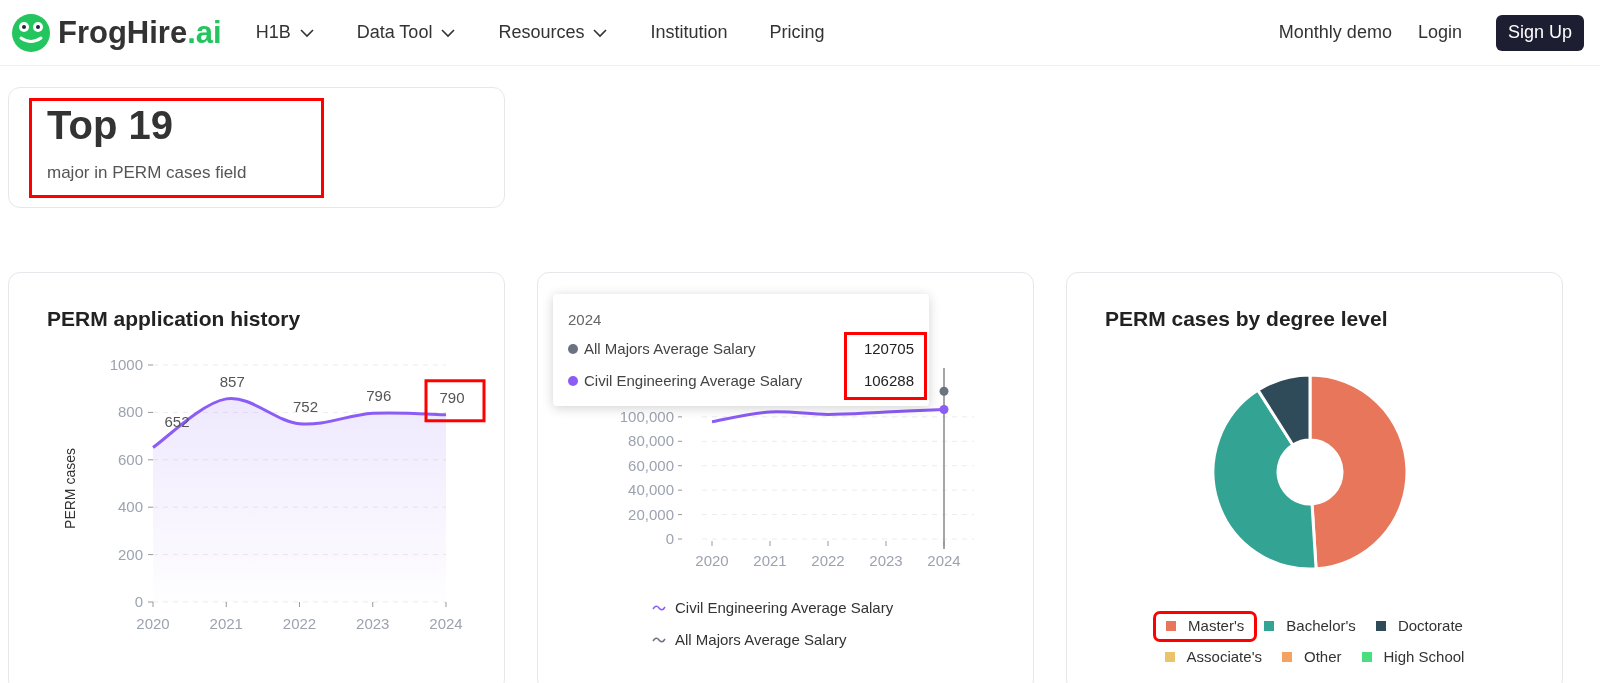  I want to click on axis-tick-label: 1000, so click(126, 364).